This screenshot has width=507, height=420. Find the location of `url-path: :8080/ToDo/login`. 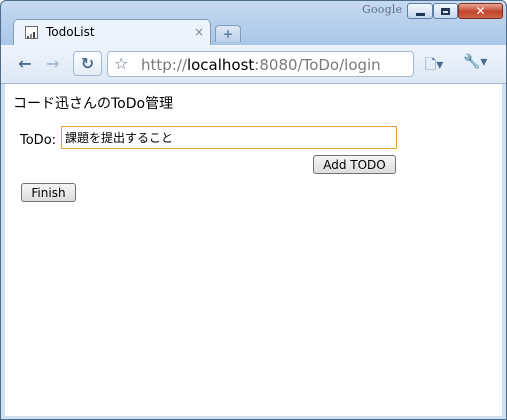

url-path: :8080/ToDo/login is located at coordinates (317, 65).